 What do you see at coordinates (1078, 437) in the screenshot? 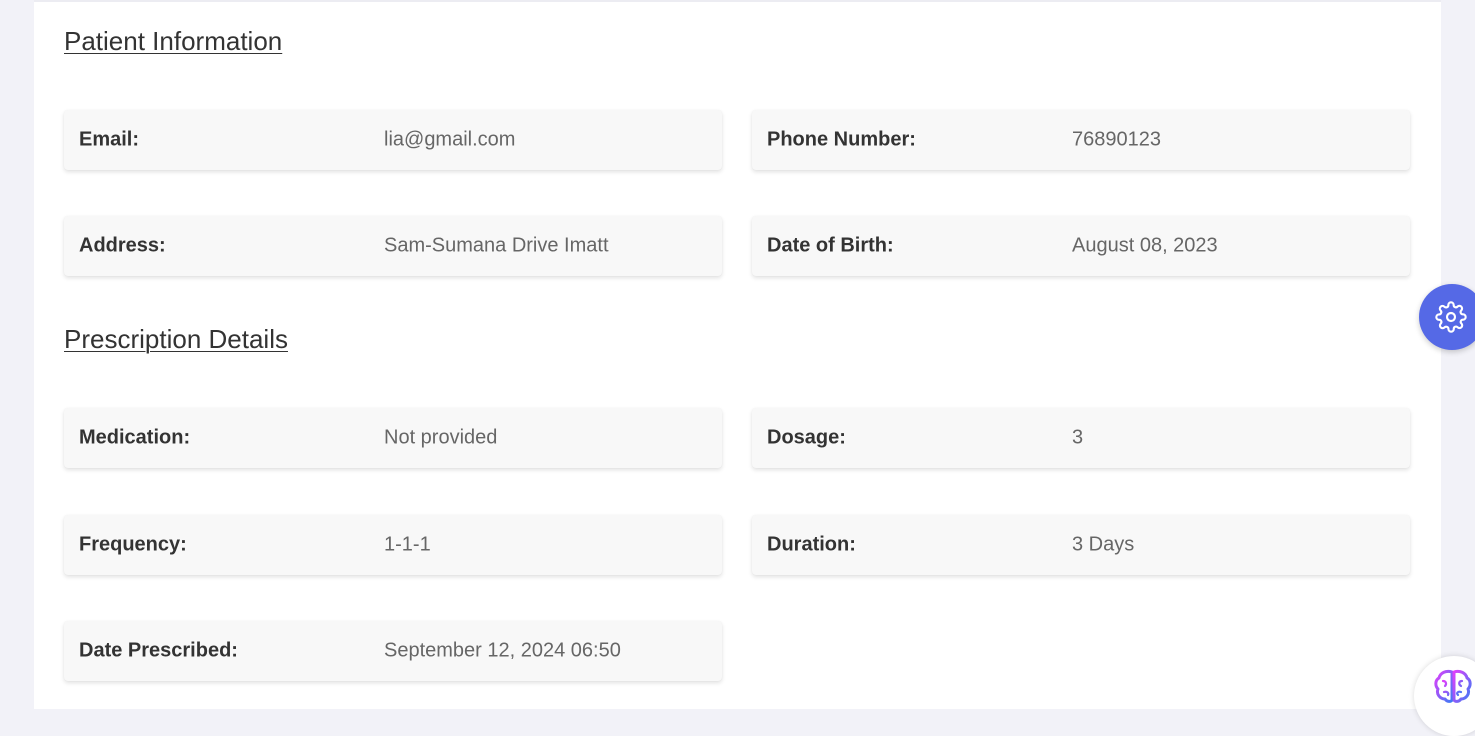
I see `dosage-value: 3` at bounding box center [1078, 437].